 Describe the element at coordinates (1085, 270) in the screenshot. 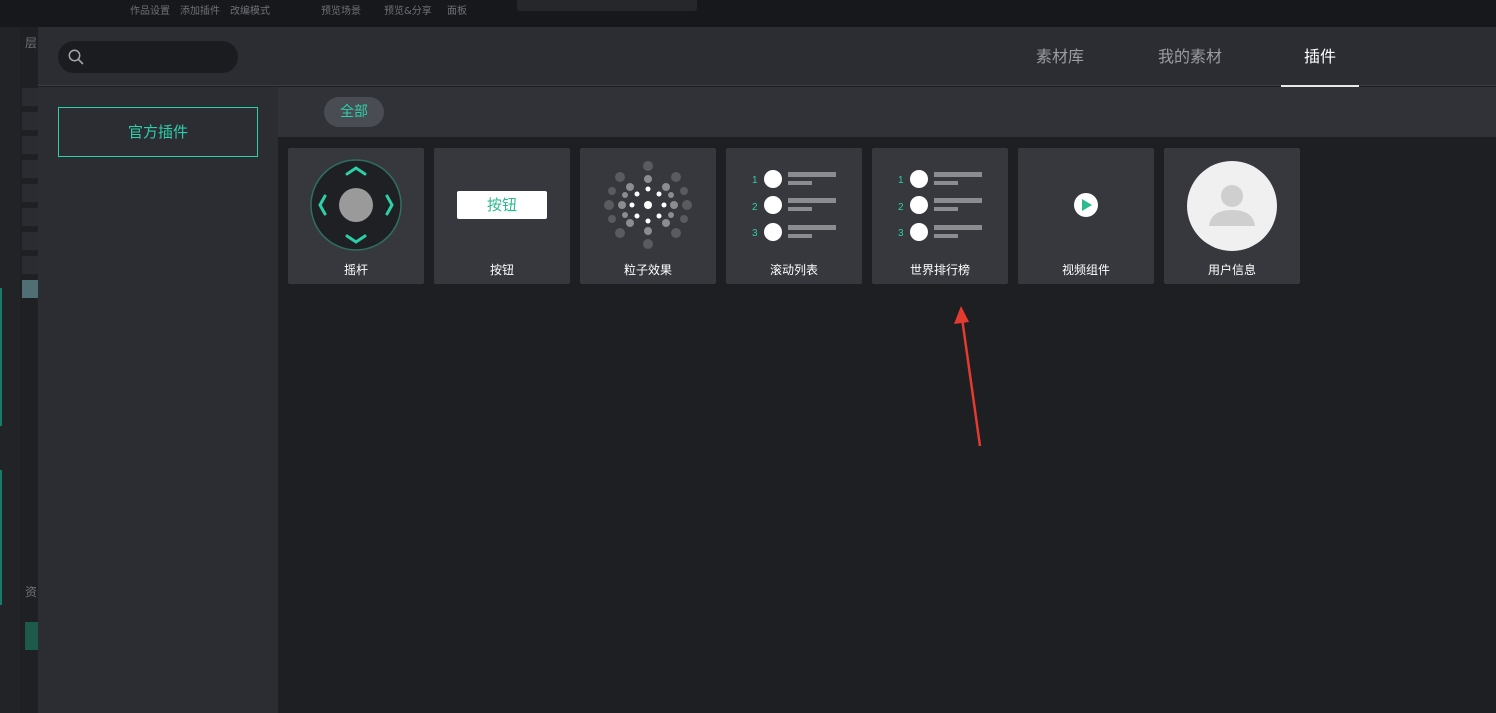

I see `plugin-label: 视频组件` at that location.